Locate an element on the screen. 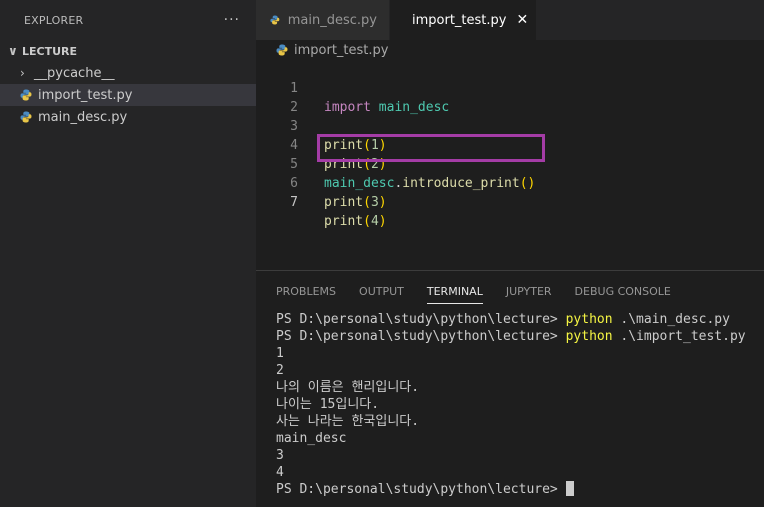  terminal-cursor is located at coordinates (569, 488).